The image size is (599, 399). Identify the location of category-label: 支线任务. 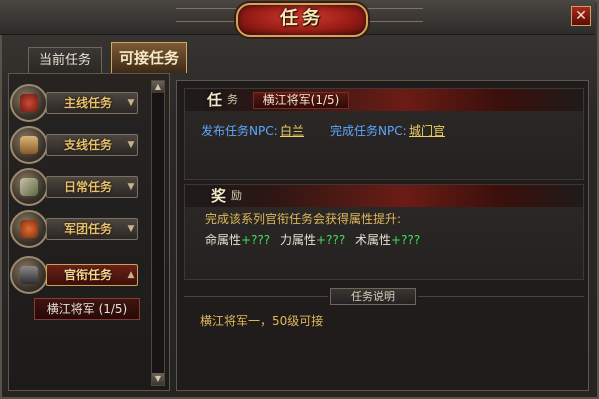
(87, 145).